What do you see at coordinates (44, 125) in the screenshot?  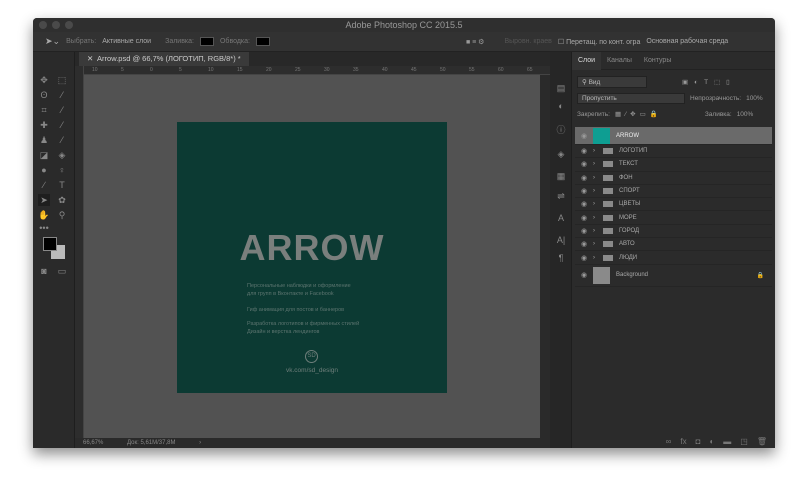 I see `healing-icon: ✚` at bounding box center [44, 125].